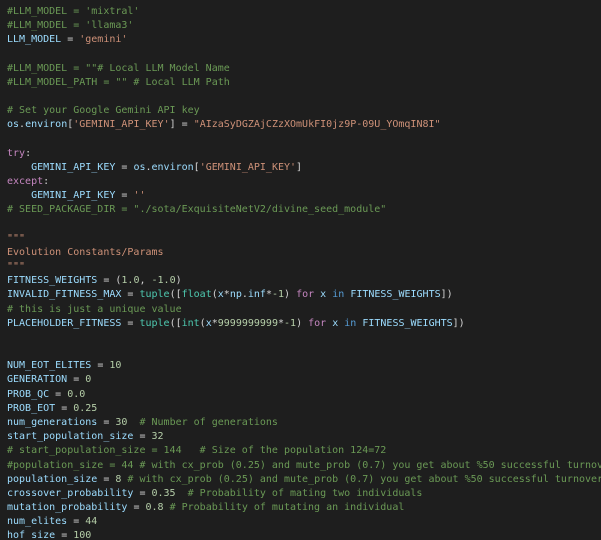  I want to click on code-token-op: ] =, so click(181, 125).